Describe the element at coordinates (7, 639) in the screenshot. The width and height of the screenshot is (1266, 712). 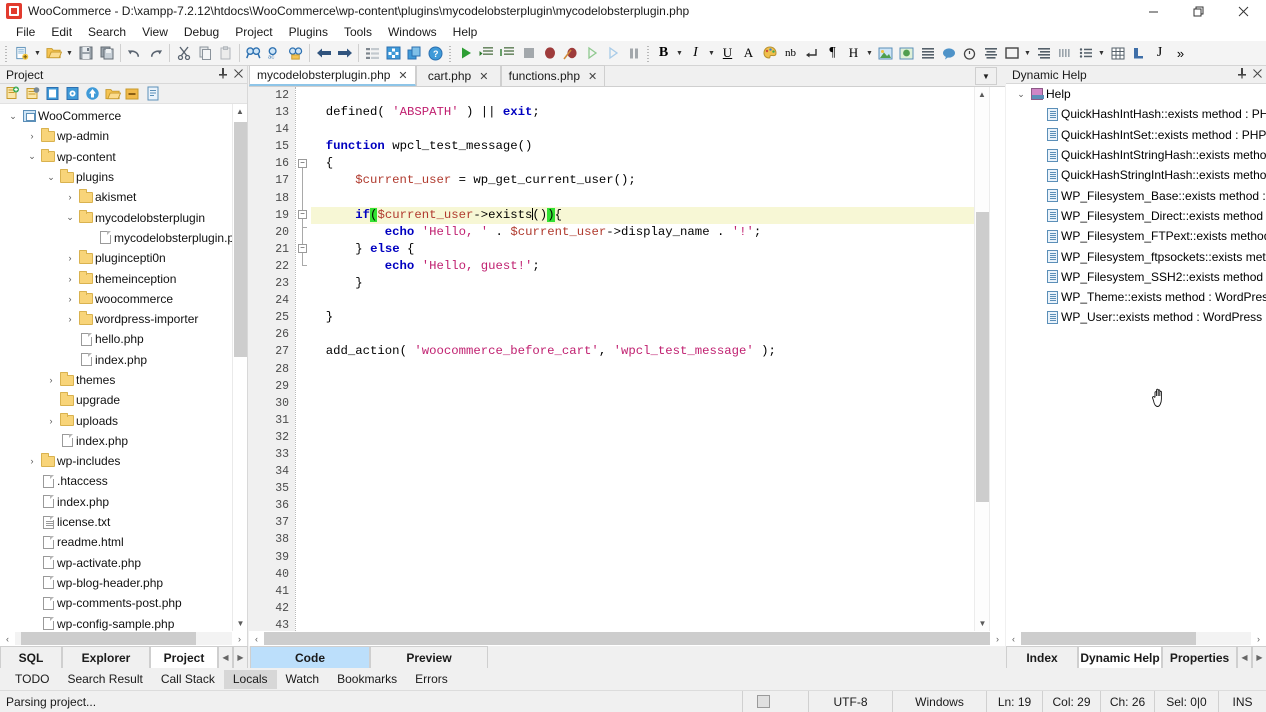
I see `scroll-left-arrow: ‹` at that location.